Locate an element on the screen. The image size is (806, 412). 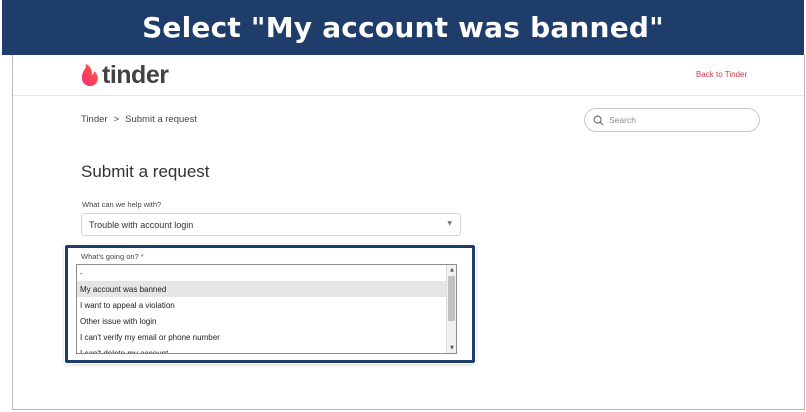
issue-label: What's going on? * is located at coordinates (112, 256).